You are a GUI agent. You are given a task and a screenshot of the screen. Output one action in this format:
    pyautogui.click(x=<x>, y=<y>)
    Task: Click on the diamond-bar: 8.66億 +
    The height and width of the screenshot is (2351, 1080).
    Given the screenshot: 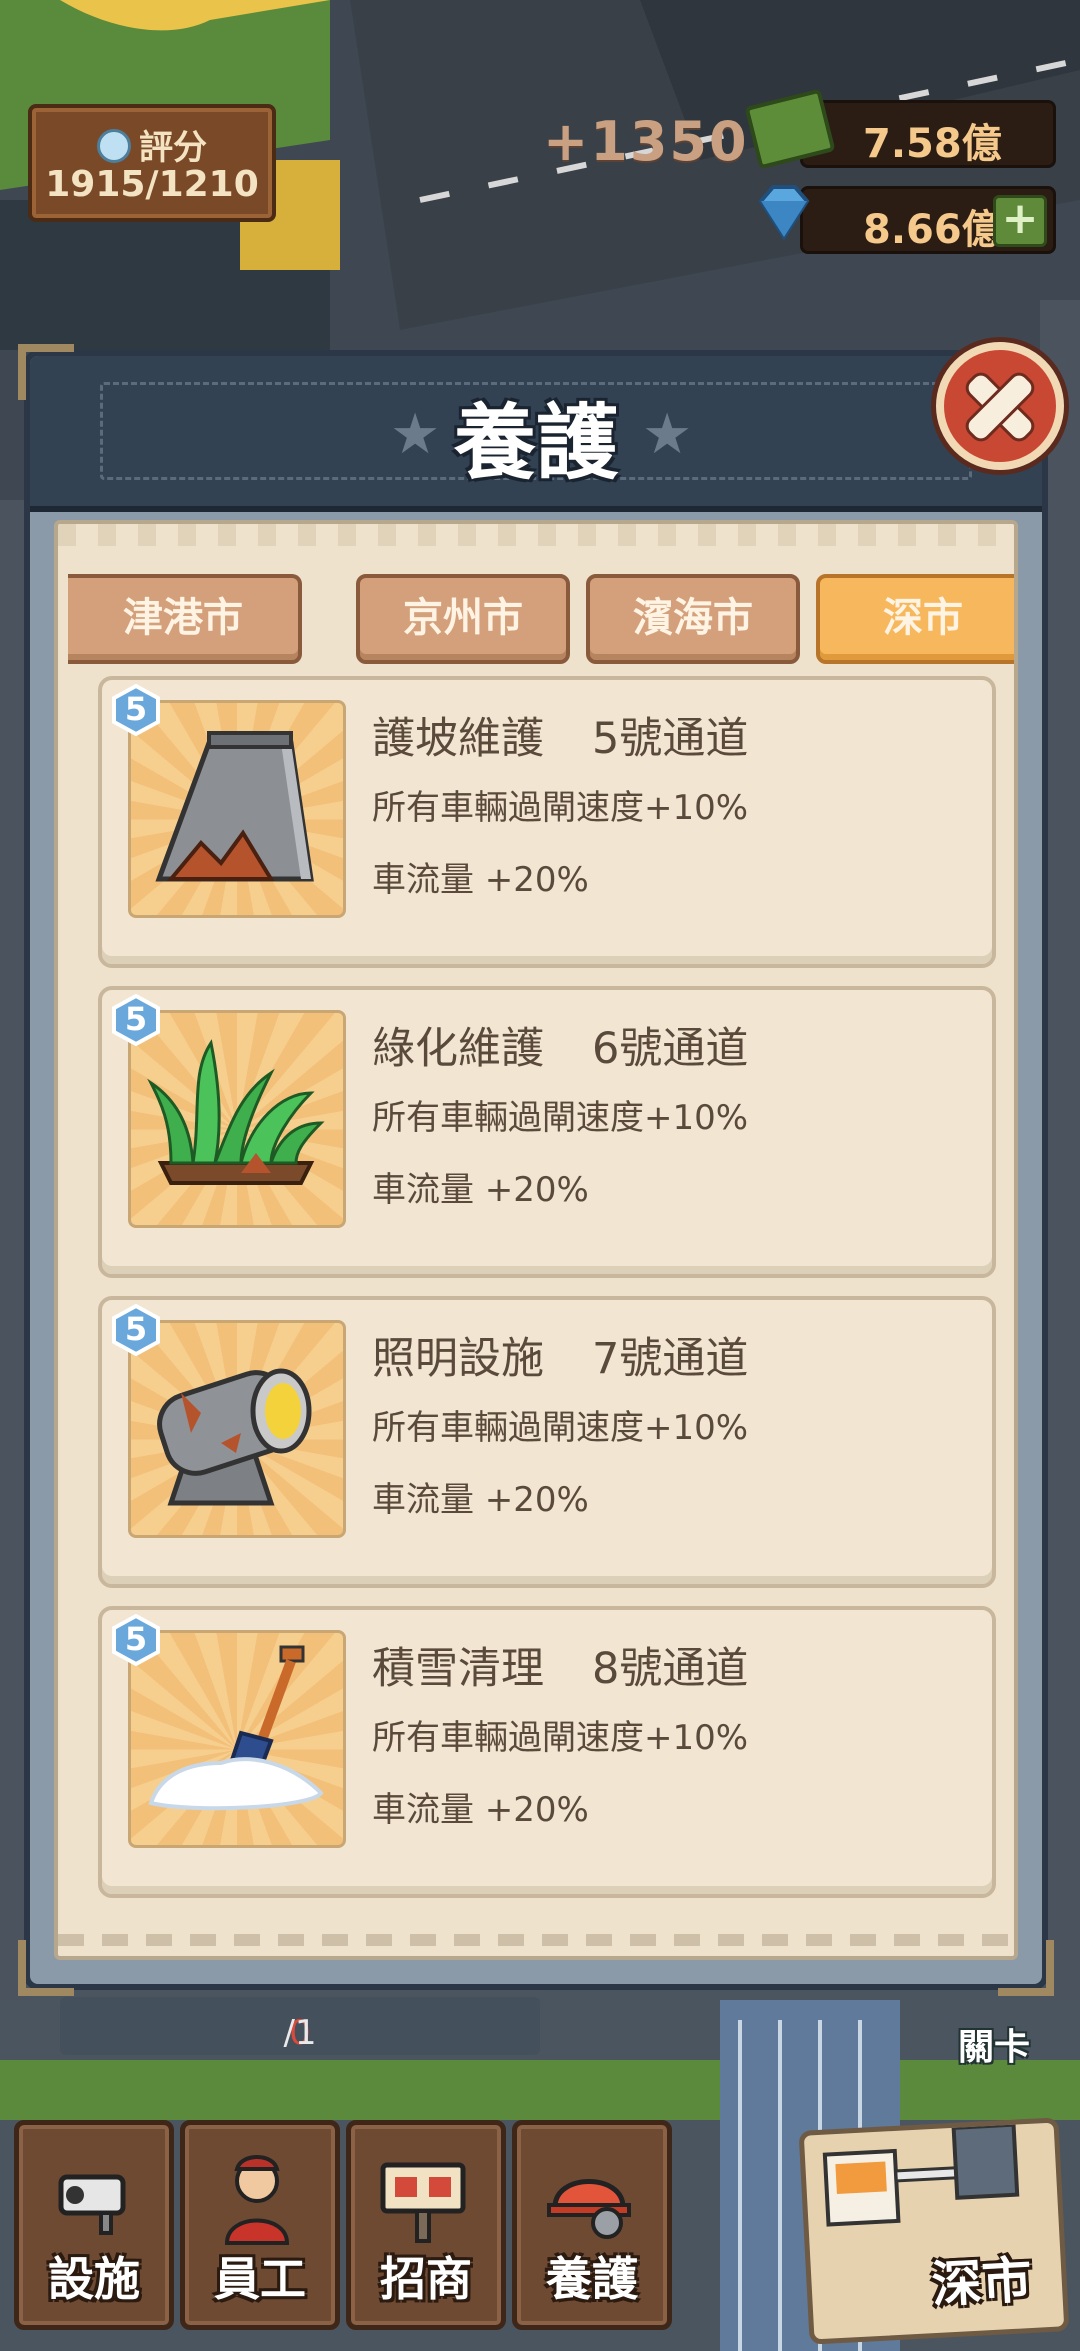 What is the action you would take?
    pyautogui.click(x=907, y=219)
    